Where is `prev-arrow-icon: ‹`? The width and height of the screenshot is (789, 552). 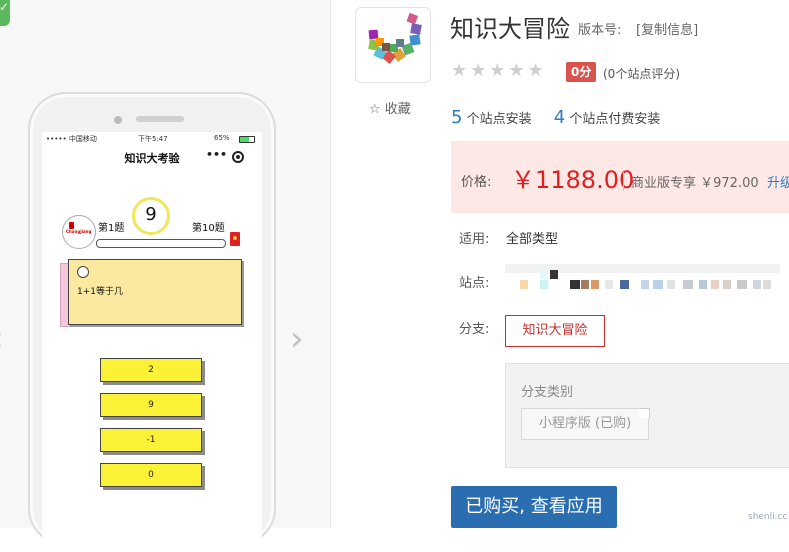
prev-arrow-icon: ‹ is located at coordinates (2, 339).